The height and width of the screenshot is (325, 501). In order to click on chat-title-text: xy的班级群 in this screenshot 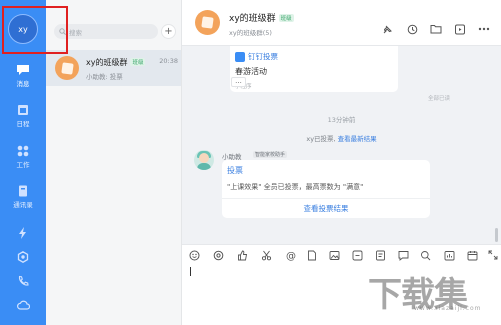, I will do `click(252, 19)`.